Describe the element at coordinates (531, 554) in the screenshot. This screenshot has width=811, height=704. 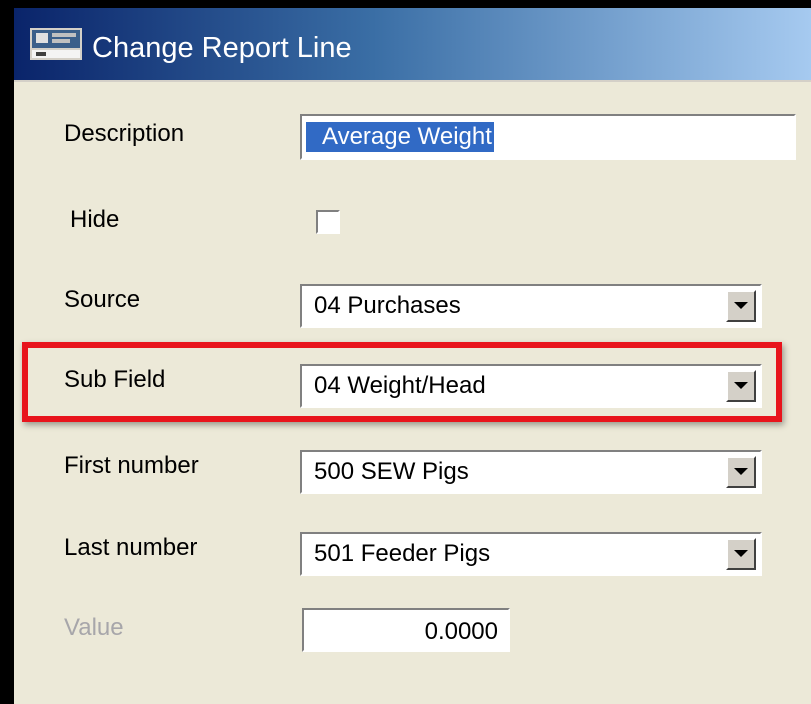
I see `last-number-select: 501 Feeder Pigs` at that location.